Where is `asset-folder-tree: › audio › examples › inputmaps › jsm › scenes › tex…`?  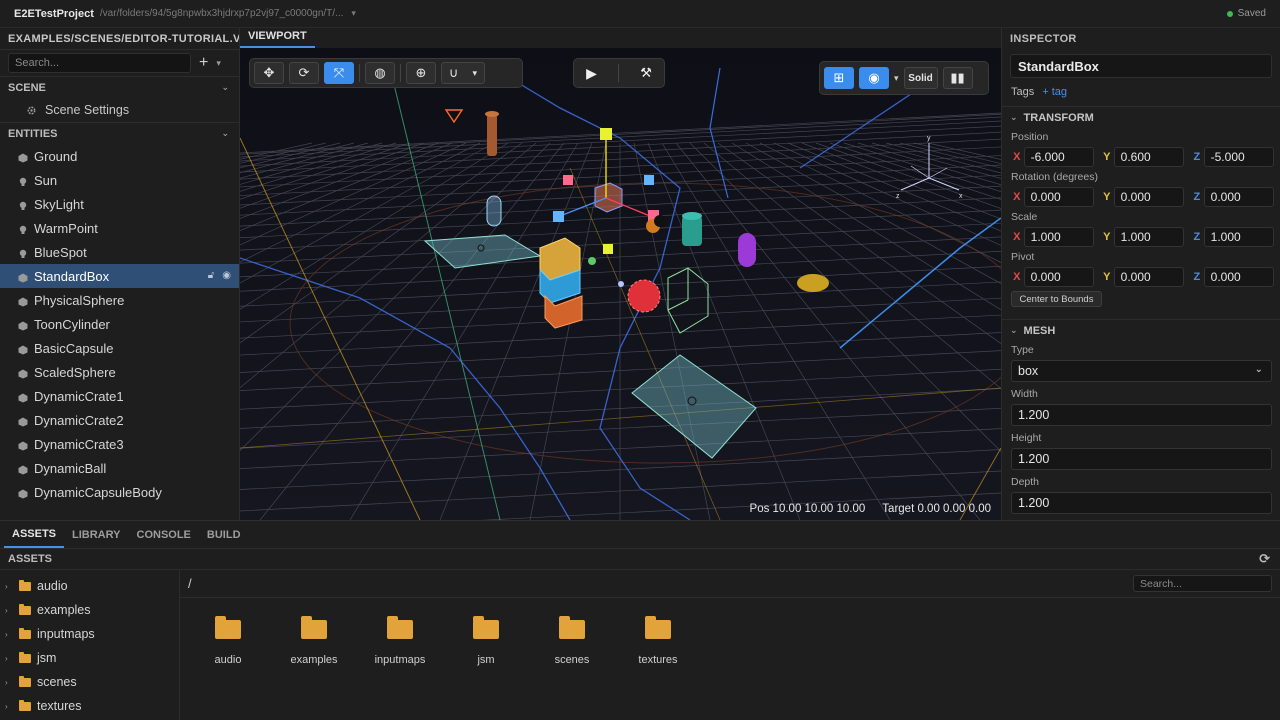
asset-folder-tree: › audio › examples › inputmaps › jsm › scenes › tex… is located at coordinates (90, 645).